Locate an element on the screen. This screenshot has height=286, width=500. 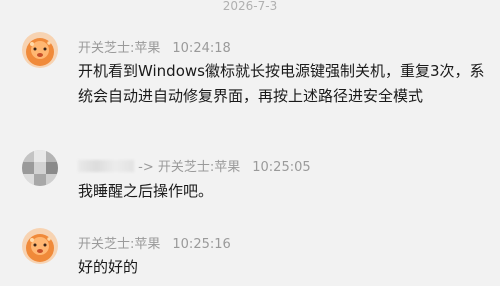
sender-name: -> 开关芝士:苹果 is located at coordinates (189, 167).